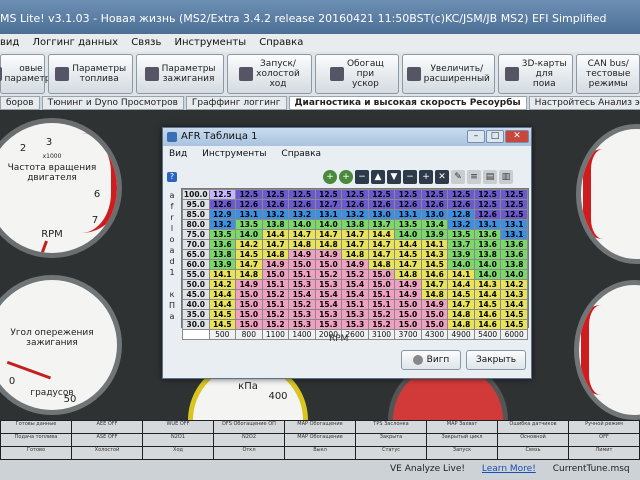  What do you see at coordinates (281, 42) in the screenshot?
I see `menu-item-help: Справка` at bounding box center [281, 42].